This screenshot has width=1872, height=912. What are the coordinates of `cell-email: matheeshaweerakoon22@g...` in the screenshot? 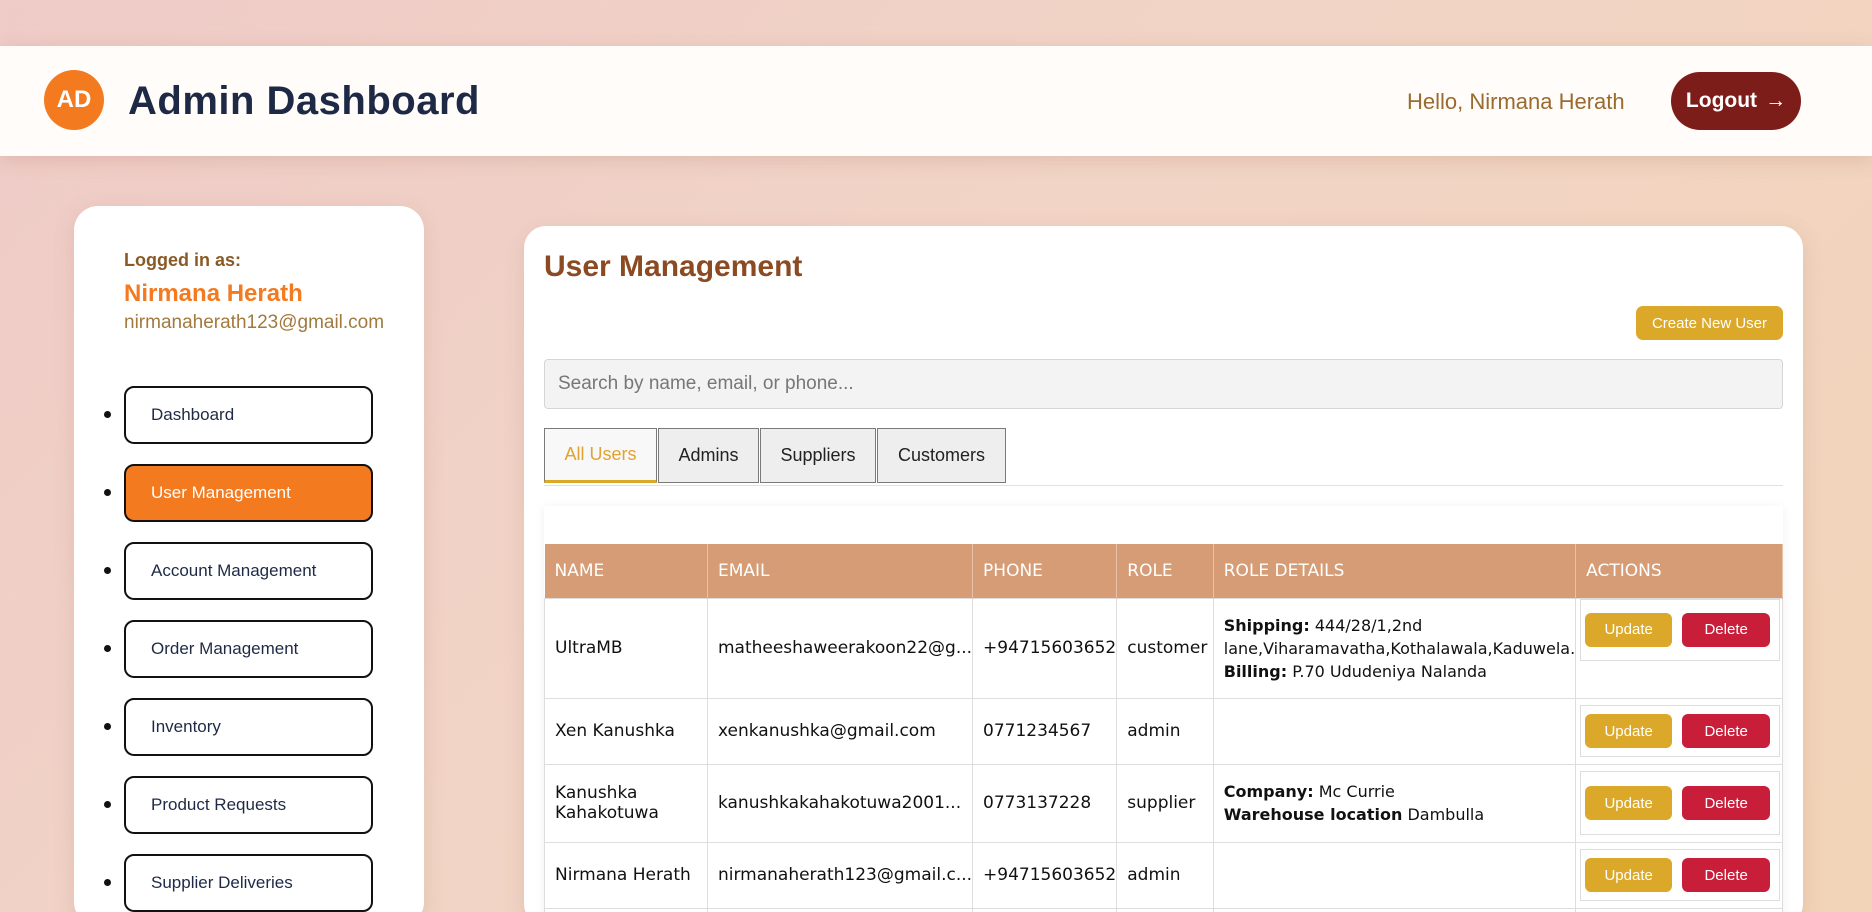 It's located at (840, 648).